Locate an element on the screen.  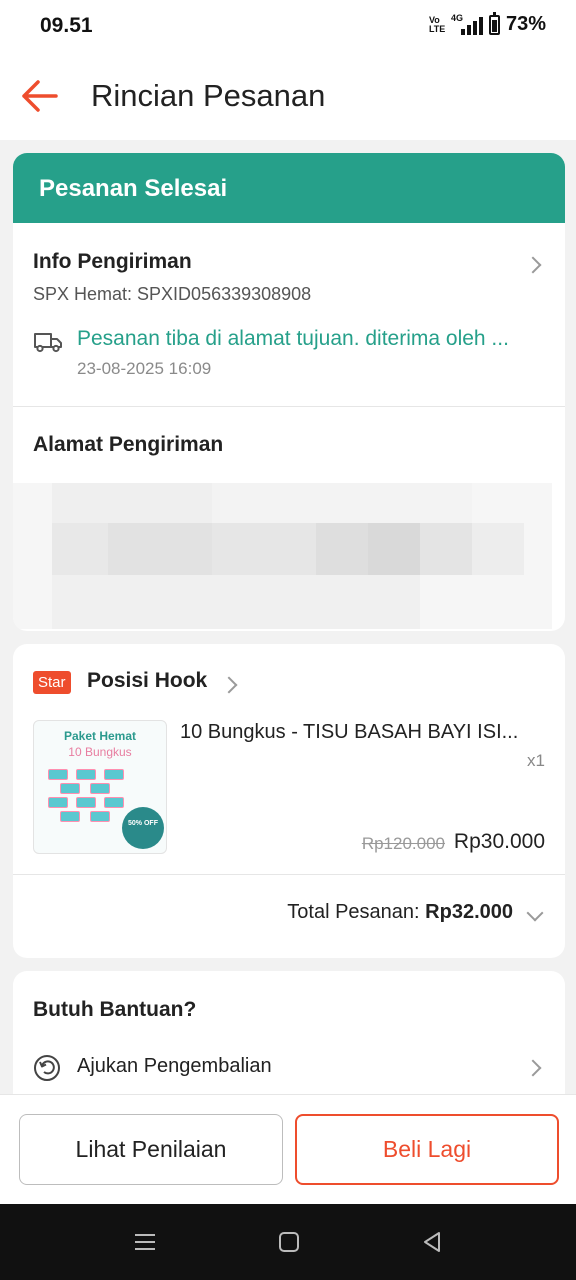
shop-name: Posisi Hook is located at coordinates (147, 680).